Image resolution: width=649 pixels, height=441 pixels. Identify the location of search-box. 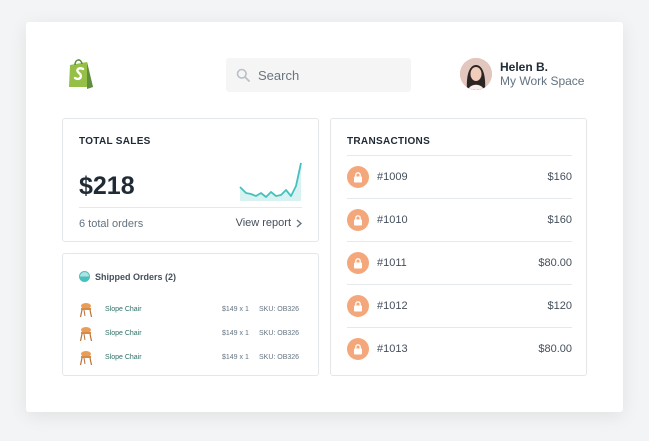
(318, 75).